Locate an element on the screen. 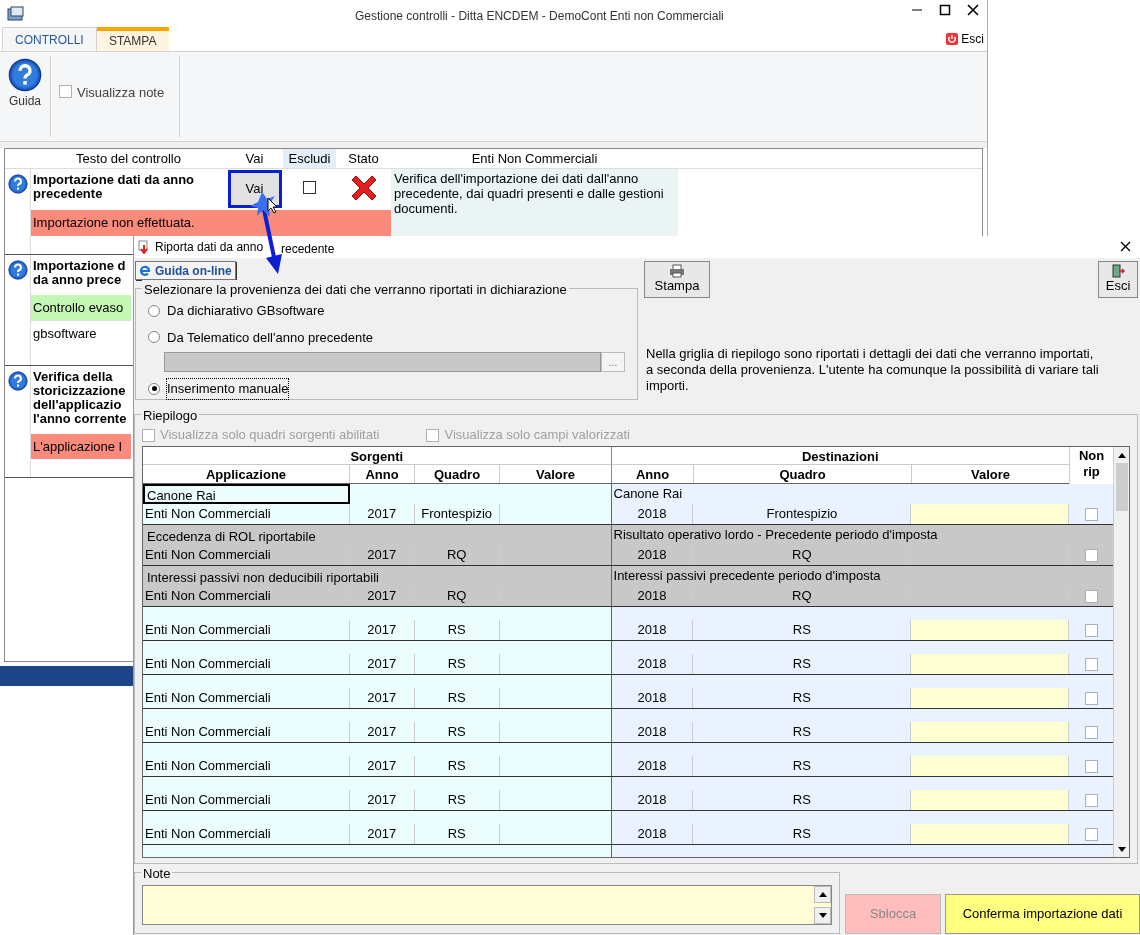 This screenshot has width=1140, height=935. maximize-icon is located at coordinates (945, 10).